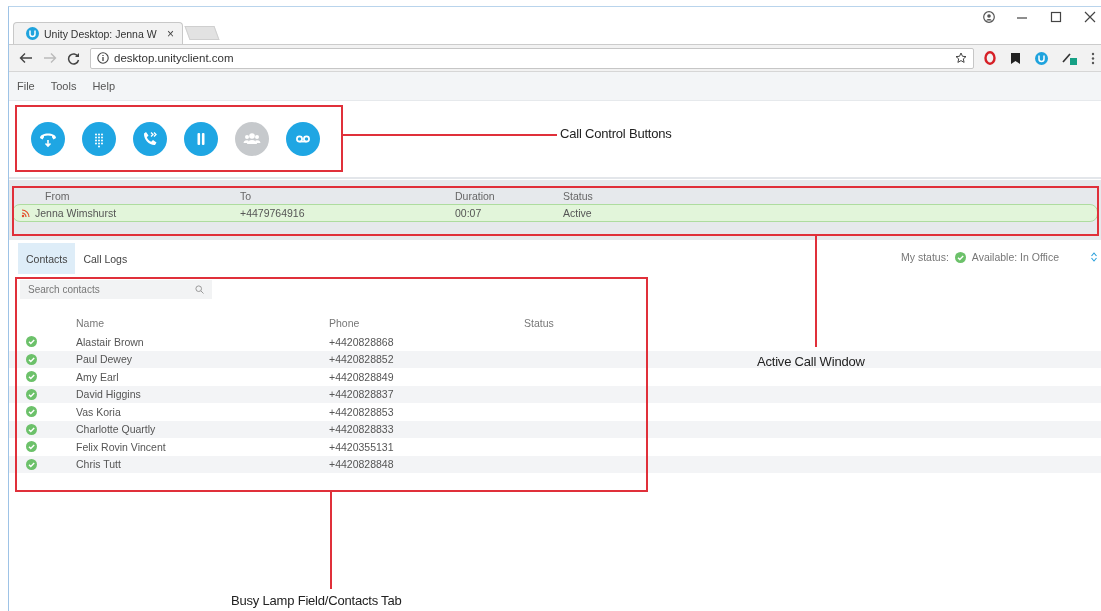 This screenshot has width=1101, height=611. I want to click on up-down-arrows-icon, so click(1094, 257).